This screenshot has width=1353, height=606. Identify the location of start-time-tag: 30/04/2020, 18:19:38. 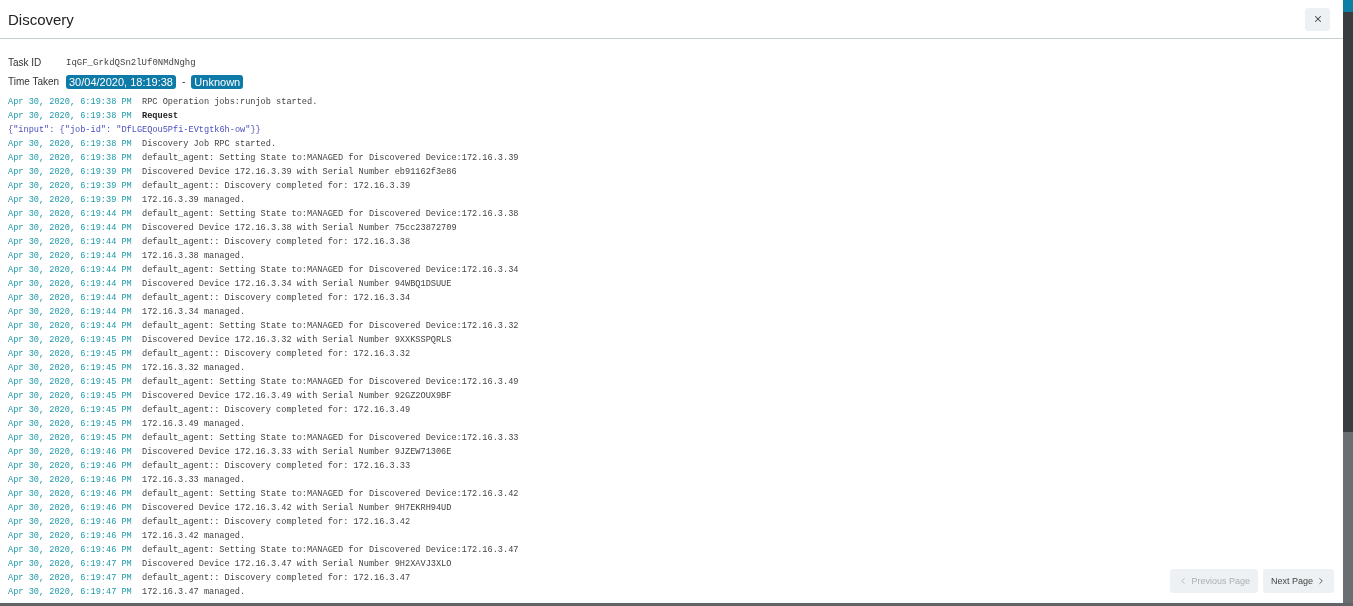
(121, 81).